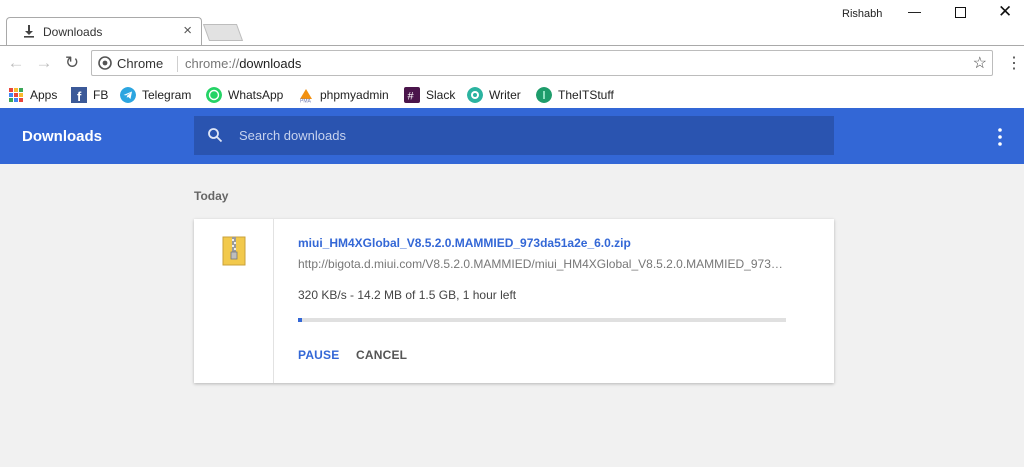 This screenshot has width=1024, height=467. What do you see at coordinates (306, 96) in the screenshot?
I see `phpmyadmin-icon: PMA` at bounding box center [306, 96].